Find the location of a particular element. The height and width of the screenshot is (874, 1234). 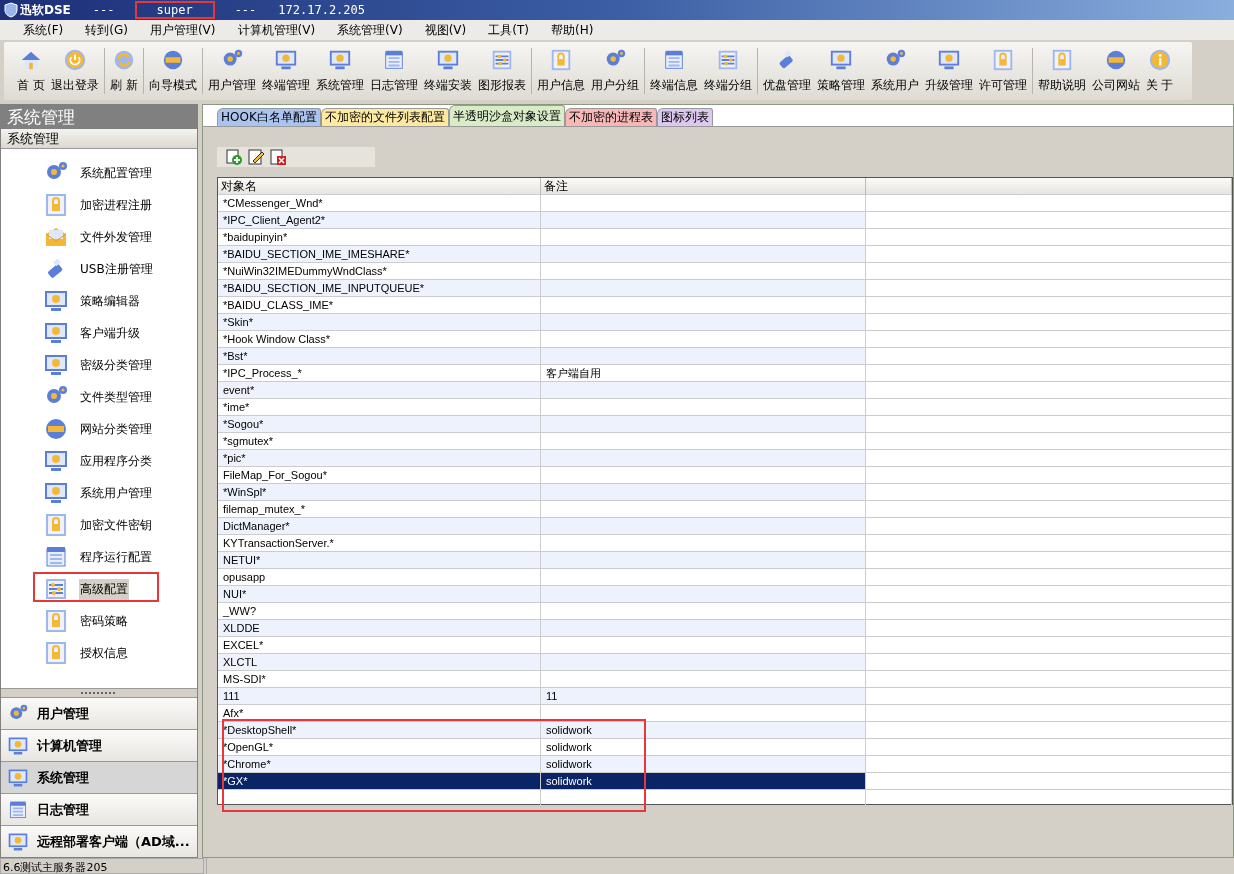

sidebar-item: 系统配置管理 is located at coordinates (99, 173).